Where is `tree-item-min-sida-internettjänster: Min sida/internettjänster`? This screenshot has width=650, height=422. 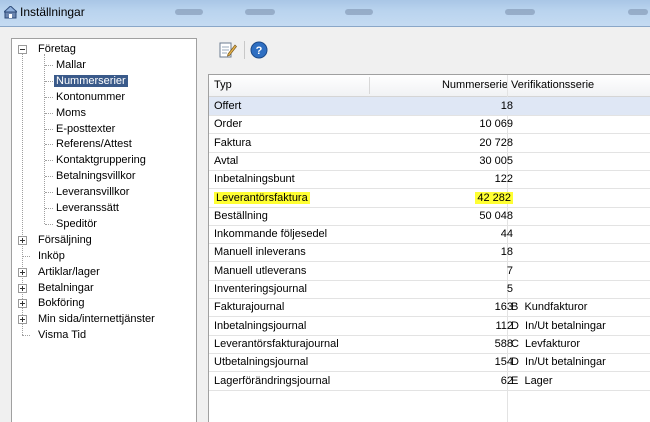
tree-item-min-sida-internettjänster: Min sida/internettjänster is located at coordinates (96, 319).